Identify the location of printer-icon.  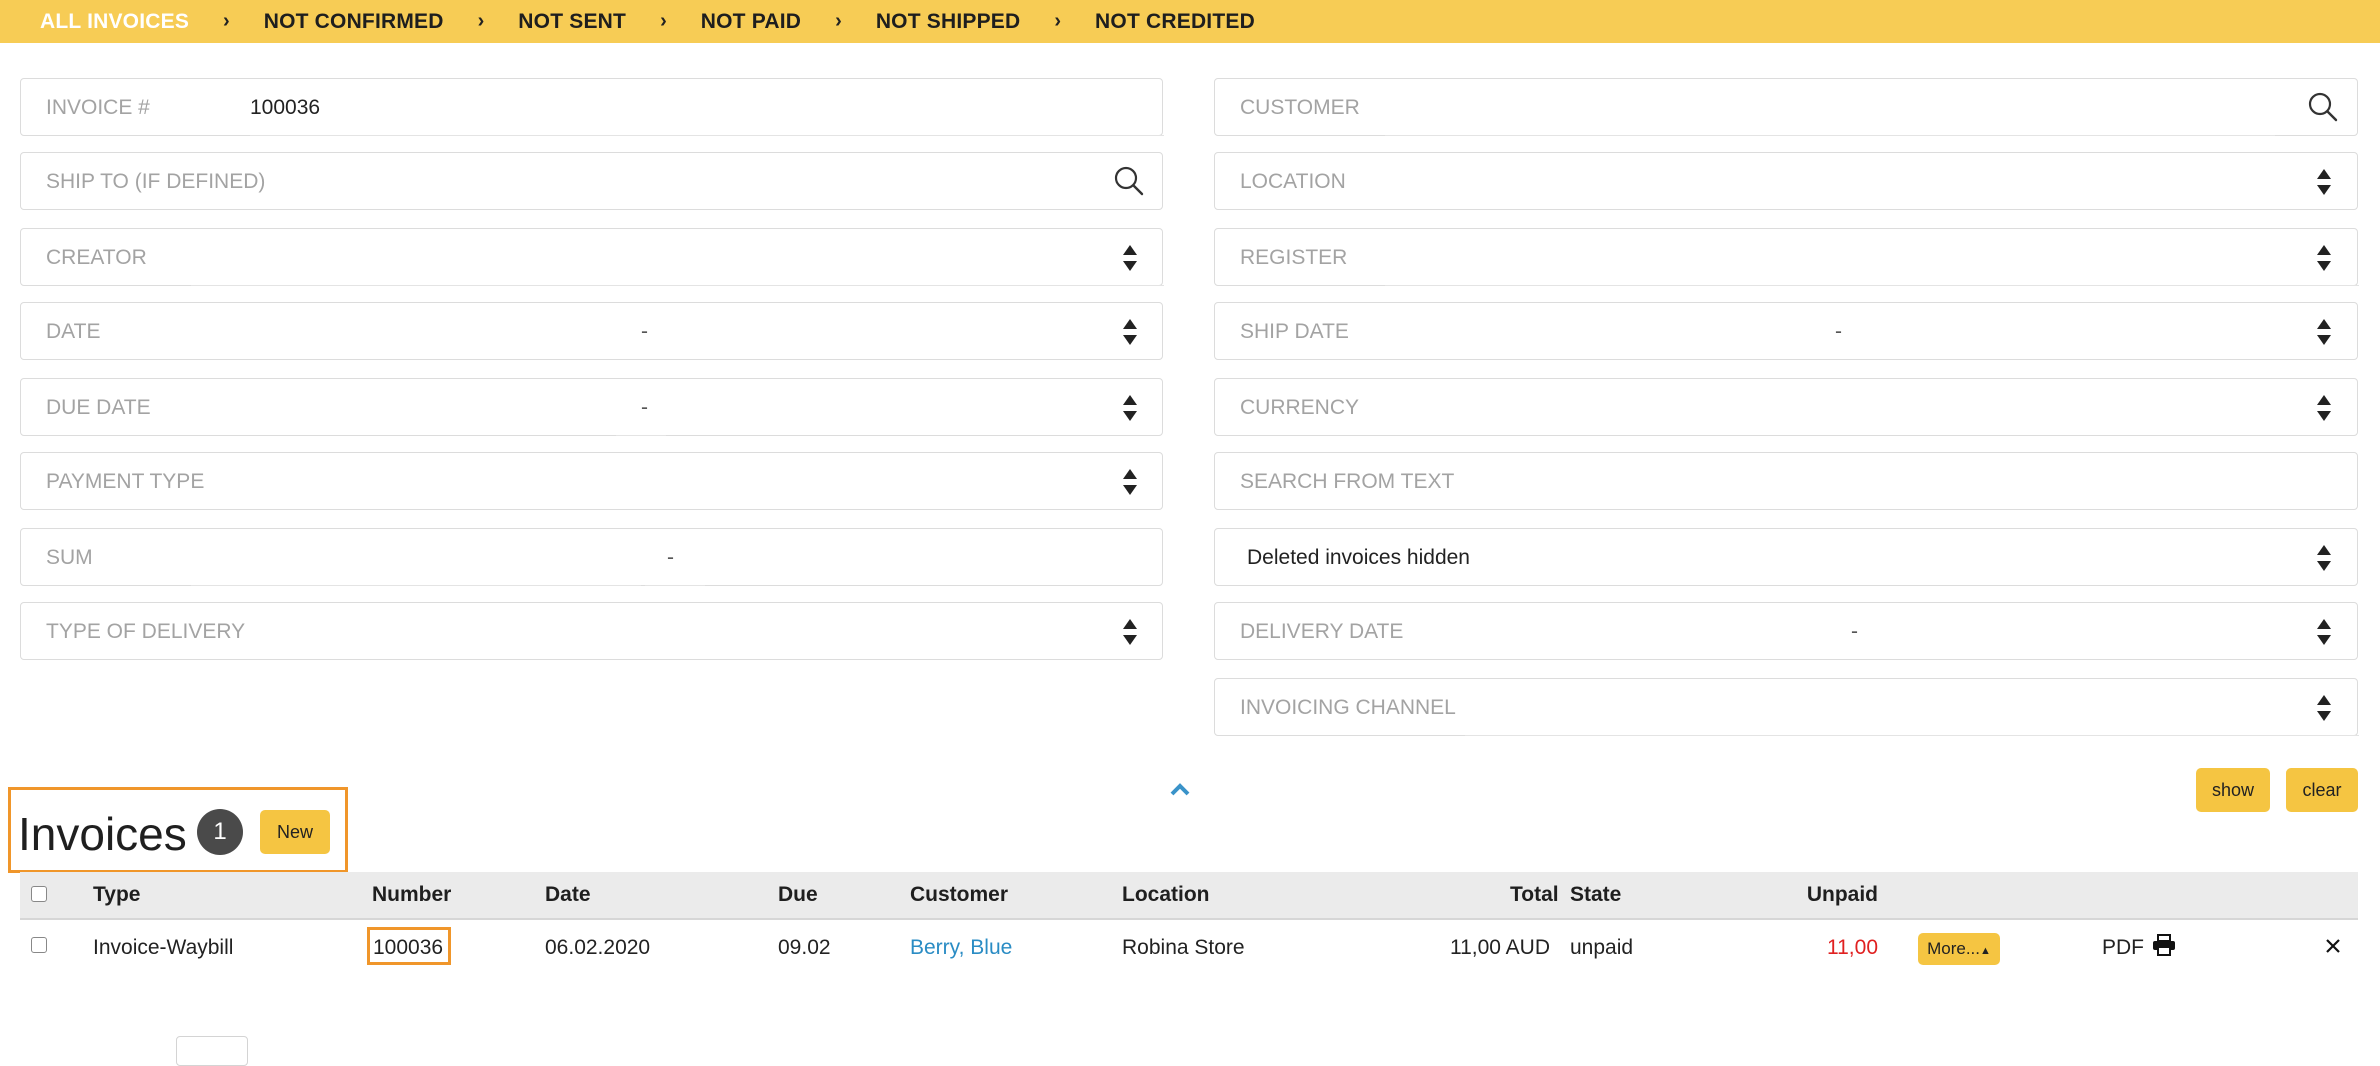
(2164, 945).